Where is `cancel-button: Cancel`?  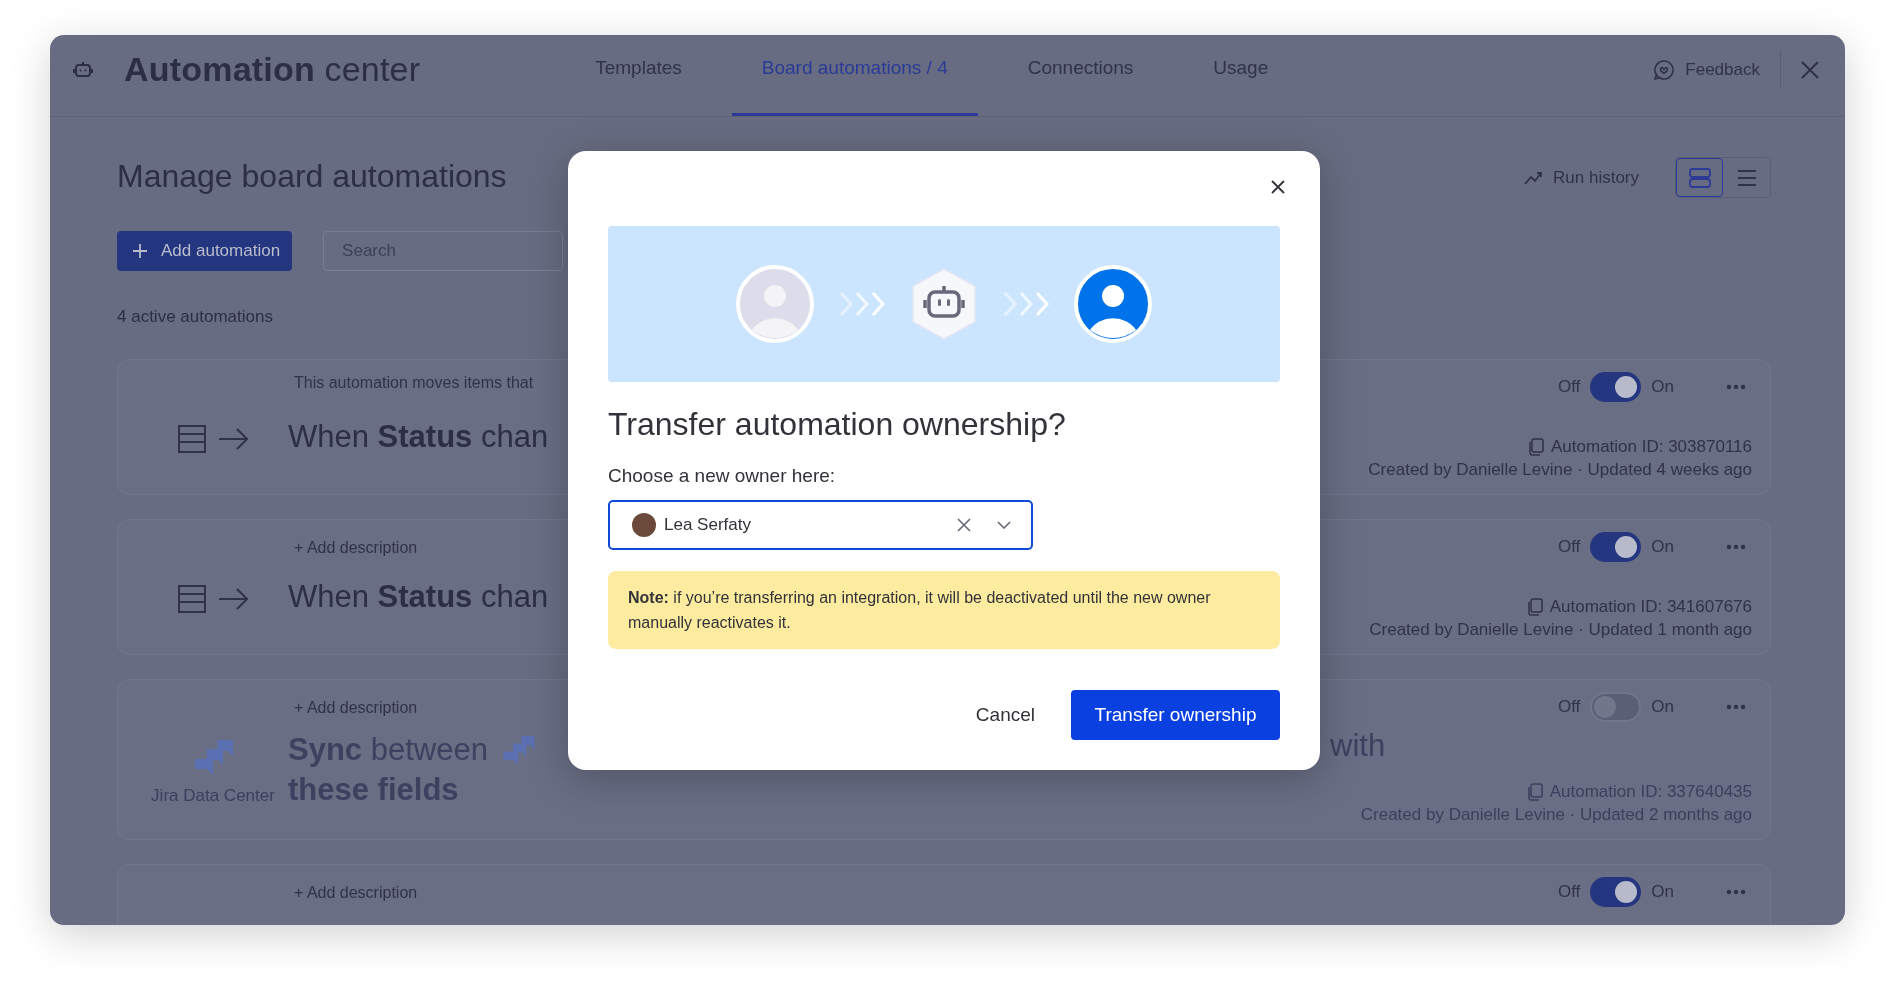 cancel-button: Cancel is located at coordinates (1005, 715).